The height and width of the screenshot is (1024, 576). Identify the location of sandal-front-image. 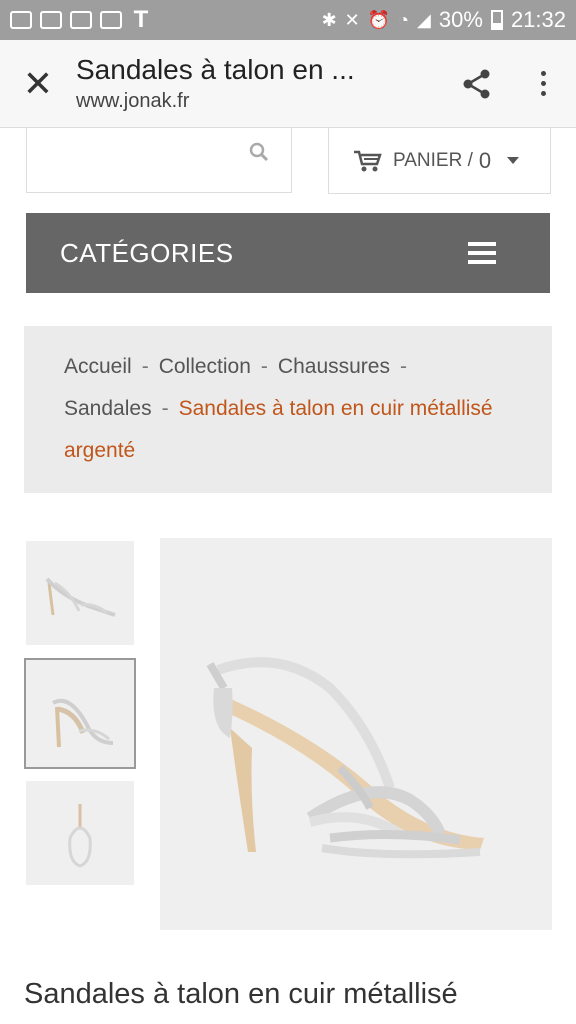
(80, 836).